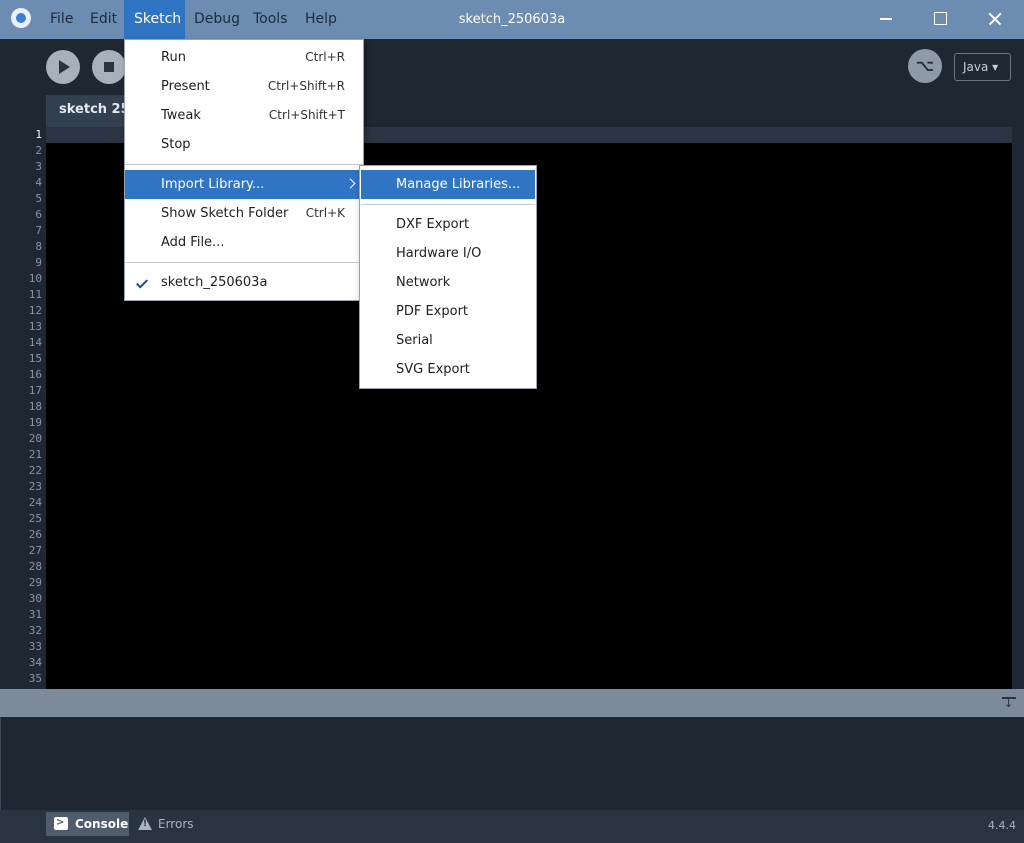  I want to click on line-number: 22, so click(35, 470).